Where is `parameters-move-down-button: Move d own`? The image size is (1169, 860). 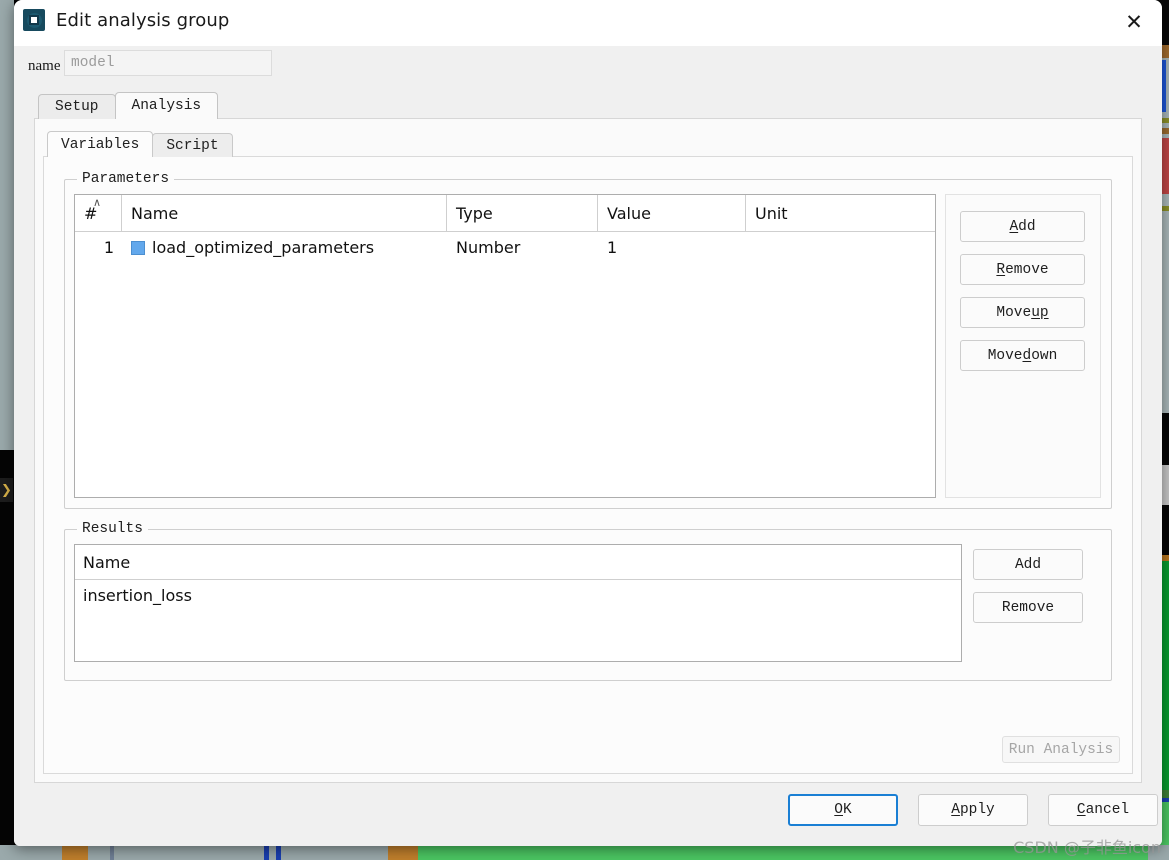 parameters-move-down-button: Move d own is located at coordinates (1022, 355).